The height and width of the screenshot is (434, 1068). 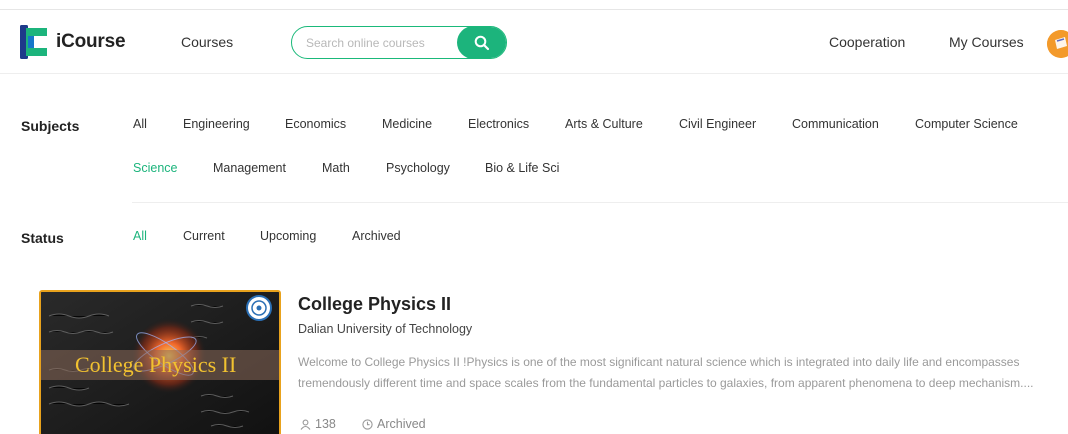 What do you see at coordinates (498, 124) in the screenshot?
I see `subject-electronics: Electronics` at bounding box center [498, 124].